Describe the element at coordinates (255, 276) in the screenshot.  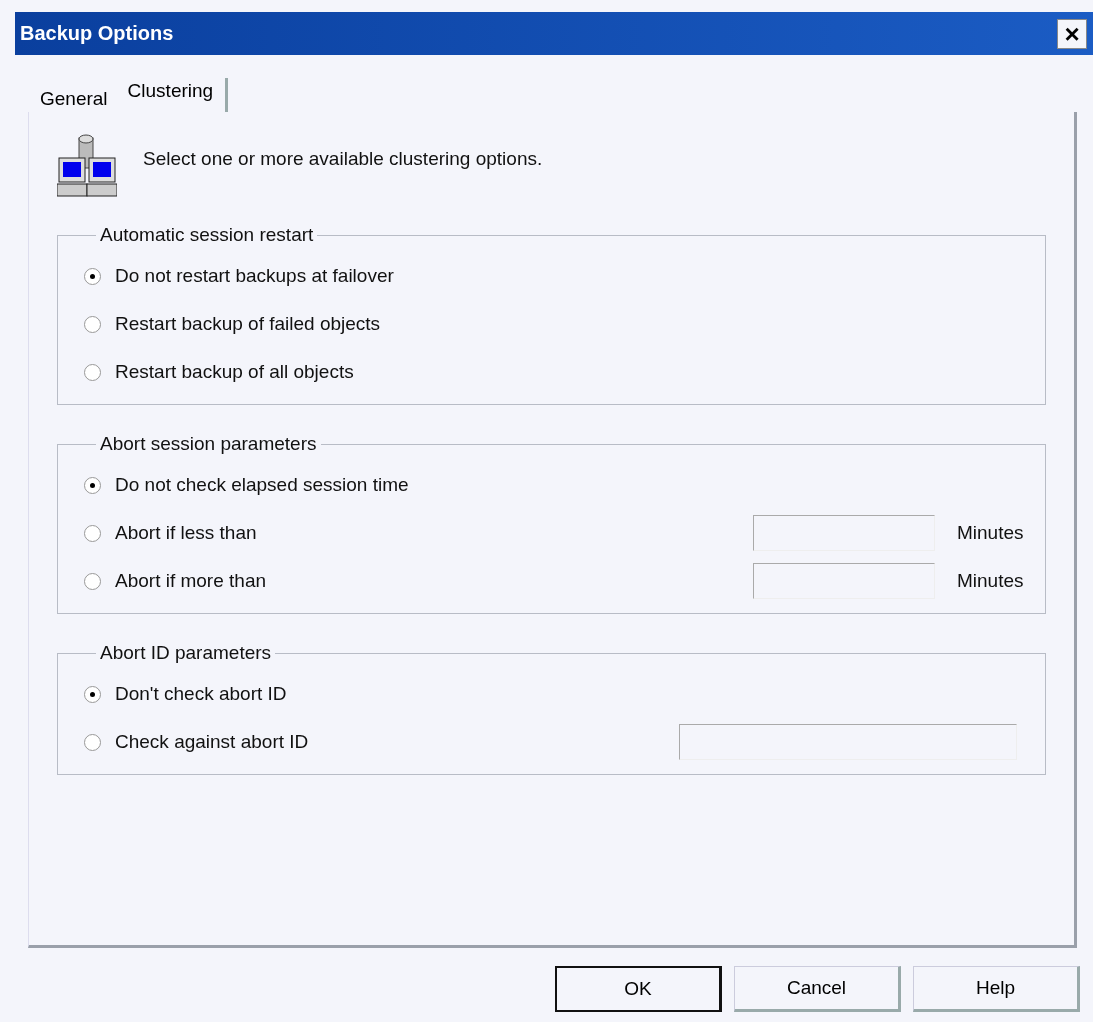
I see `option-label: Do not restart backups at failover` at that location.